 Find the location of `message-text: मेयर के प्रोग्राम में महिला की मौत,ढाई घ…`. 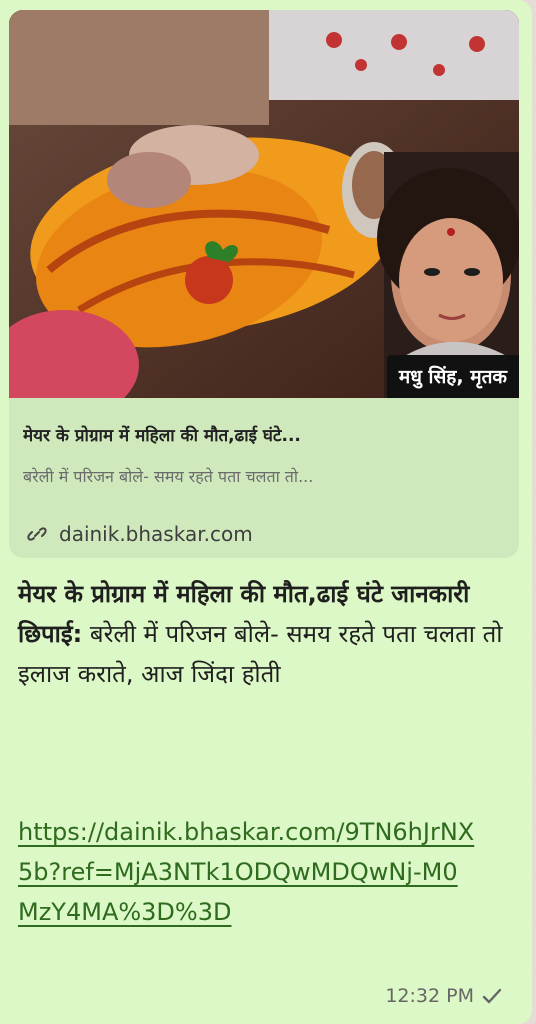

message-text: मेयर के प्रोग्राम में महिला की मौत,ढाई घ… is located at coordinates (265, 634).